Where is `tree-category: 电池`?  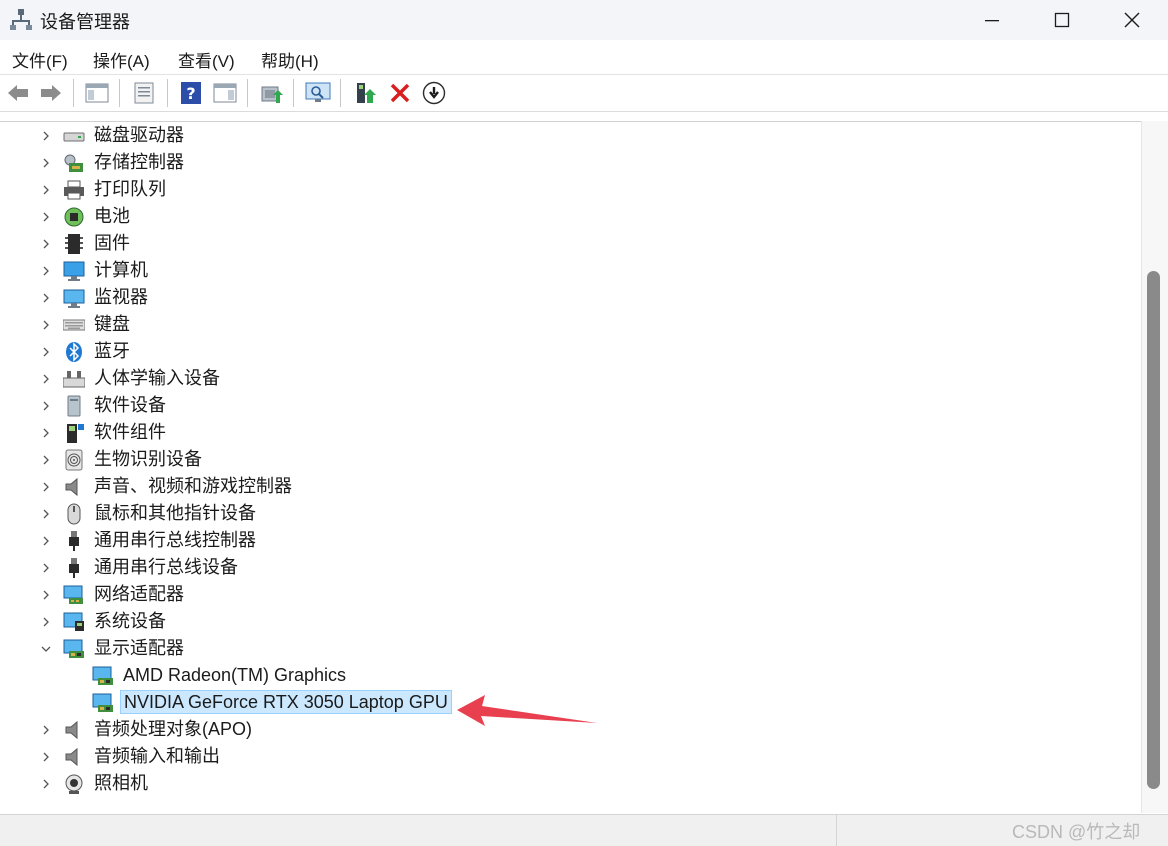
tree-category: 电池 is located at coordinates (570, 216).